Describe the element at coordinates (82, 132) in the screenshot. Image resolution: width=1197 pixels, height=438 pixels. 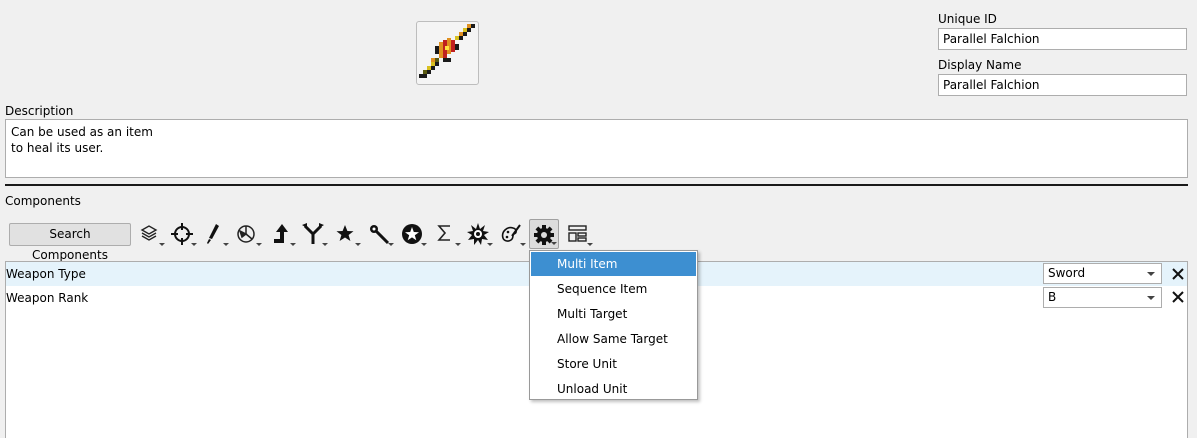
I see `description-line-1: Can be used as an item` at that location.